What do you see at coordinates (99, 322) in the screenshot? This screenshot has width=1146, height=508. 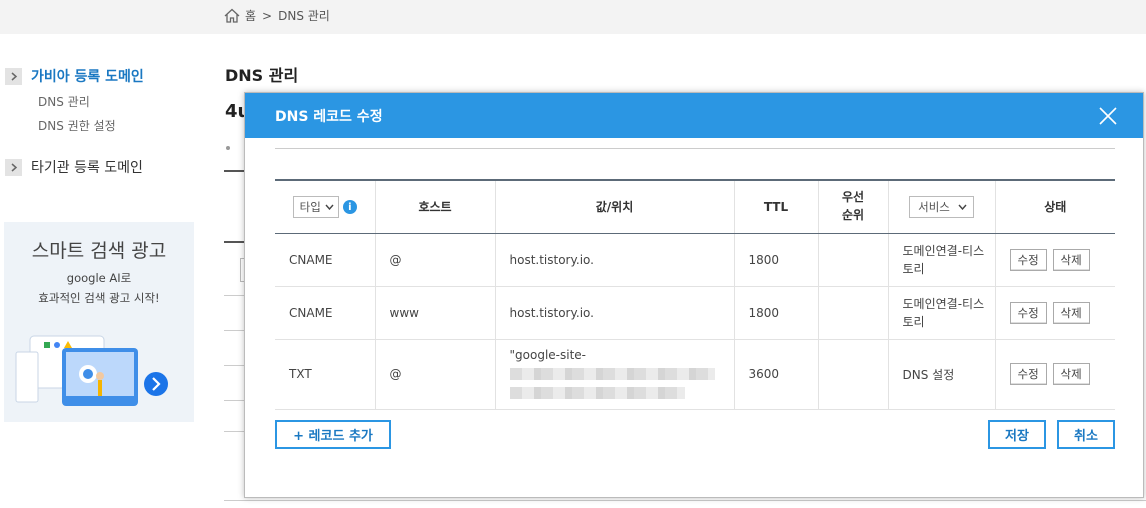 I see `ad-banner: 스마트 검색 광고 google AI로 효과적인 검색 광고 시작!` at bounding box center [99, 322].